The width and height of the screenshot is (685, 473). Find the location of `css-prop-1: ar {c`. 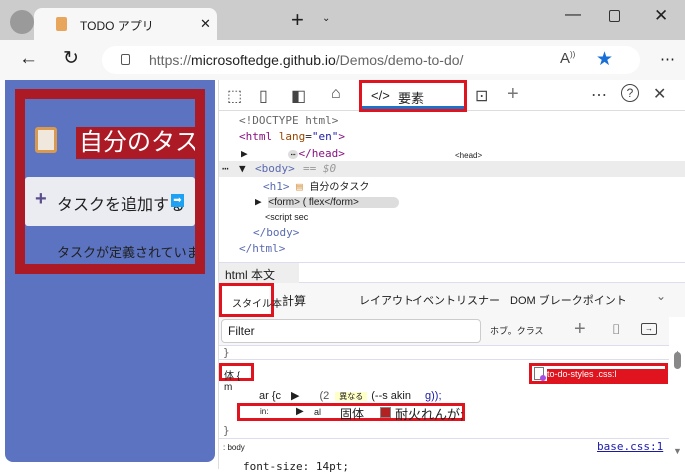

css-prop-1: ar {c is located at coordinates (270, 396).